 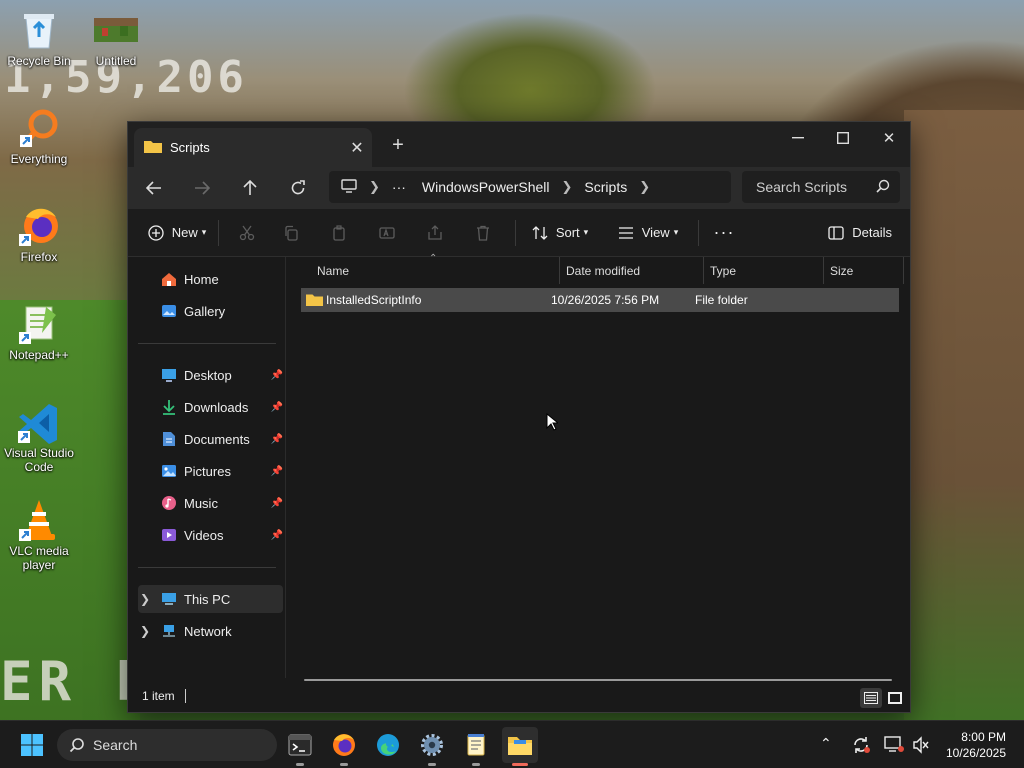 What do you see at coordinates (883, 187) in the screenshot?
I see `search-icon` at bounding box center [883, 187].